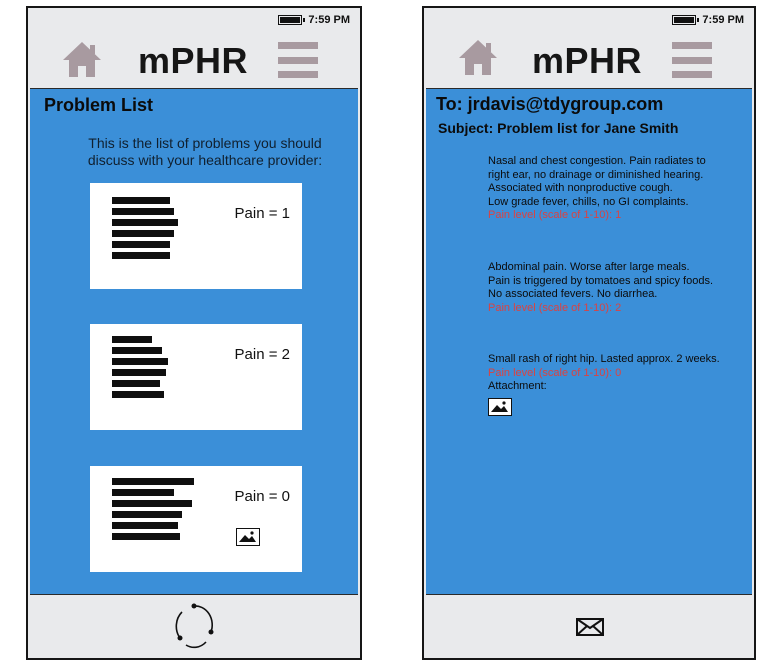 The image size is (765, 666). I want to click on problem-card: Pain = 2, so click(196, 377).